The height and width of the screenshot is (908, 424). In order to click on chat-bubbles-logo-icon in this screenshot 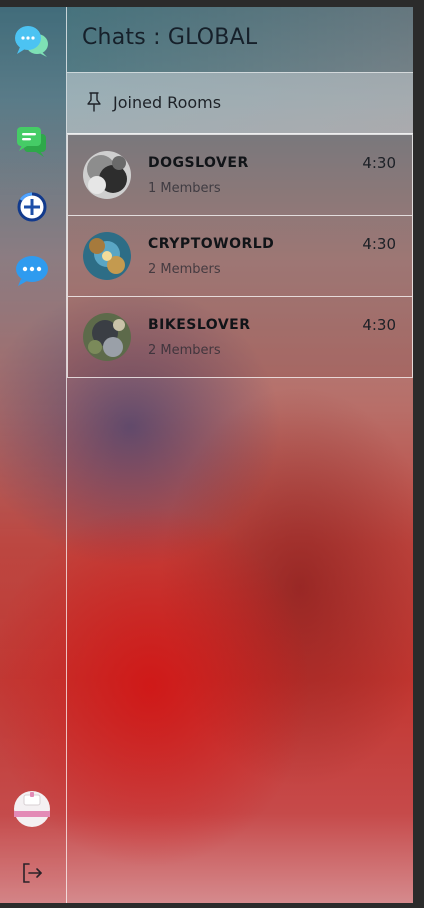, I will do `click(32, 41)`.